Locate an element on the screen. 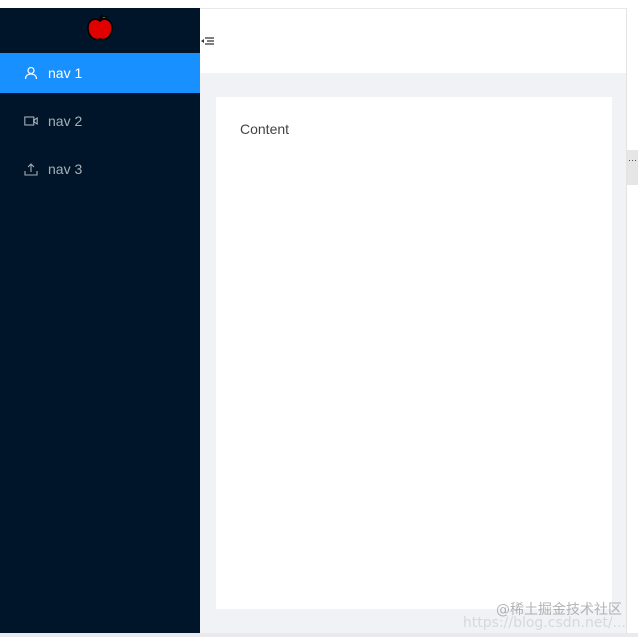 The image size is (638, 637). scrollbar-handle: ⋯ is located at coordinates (632, 167).